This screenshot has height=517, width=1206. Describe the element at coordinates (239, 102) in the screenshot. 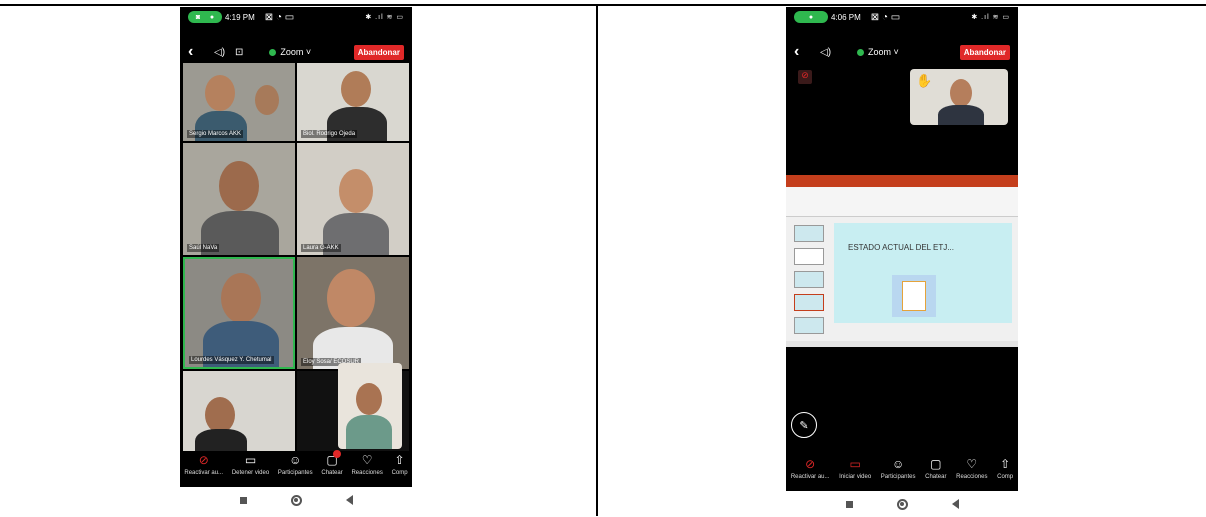

I see `video-tile: Sergio Marcos AKK` at that location.